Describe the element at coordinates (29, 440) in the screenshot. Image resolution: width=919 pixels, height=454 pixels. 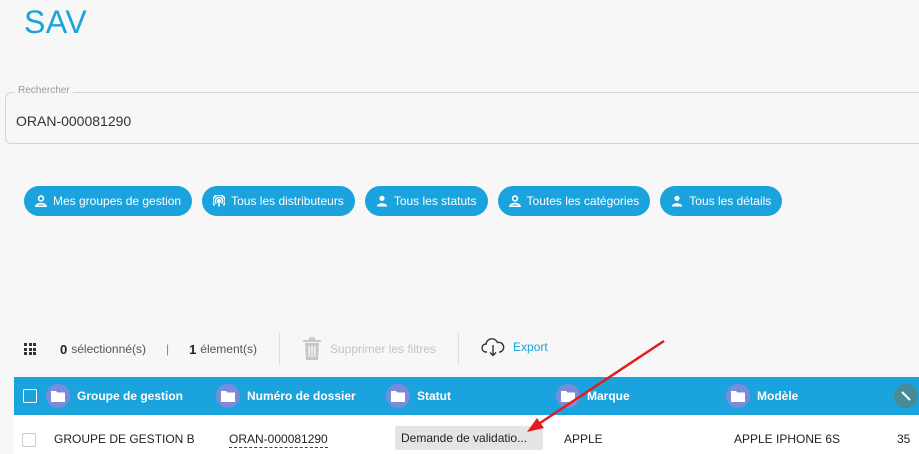
I see `row-checkbox` at that location.